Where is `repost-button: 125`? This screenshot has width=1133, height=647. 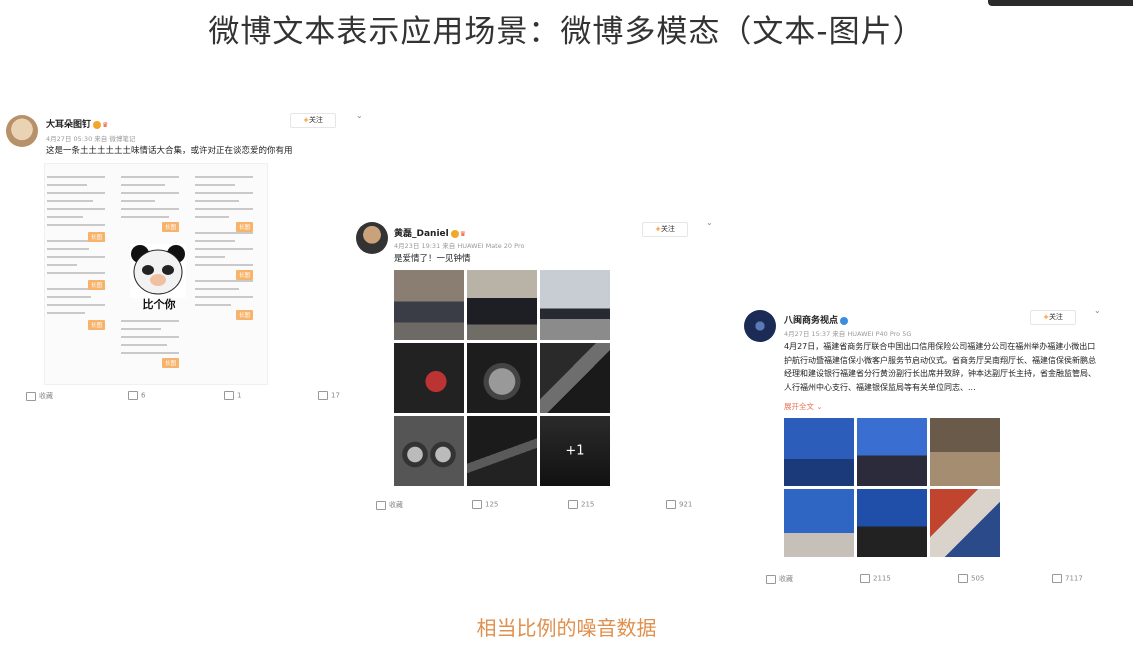
repost-button: 125 is located at coordinates (485, 504).